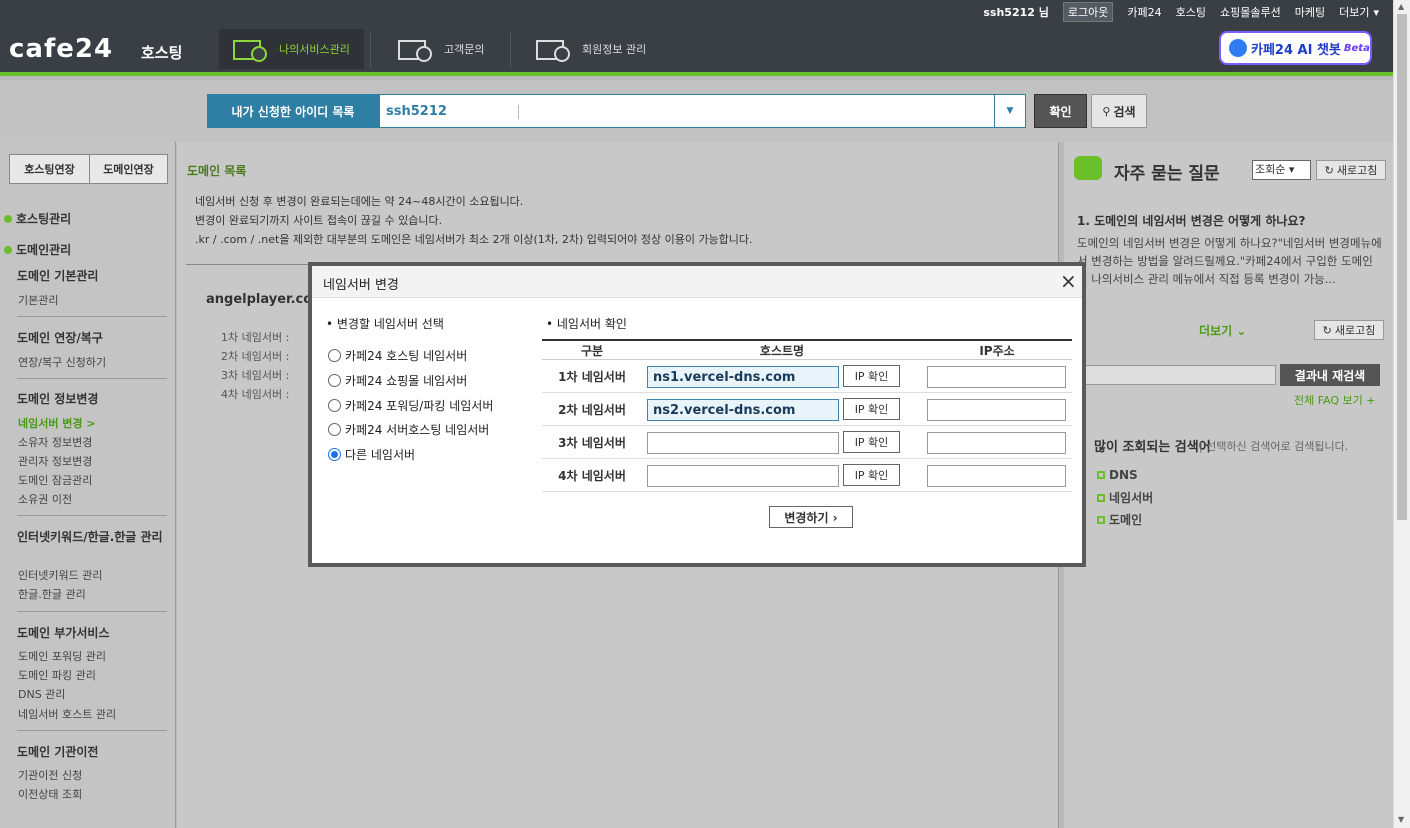  Describe the element at coordinates (406, 356) in the screenshot. I see `radio-label: 카페24 호스팅 네임서버` at that location.